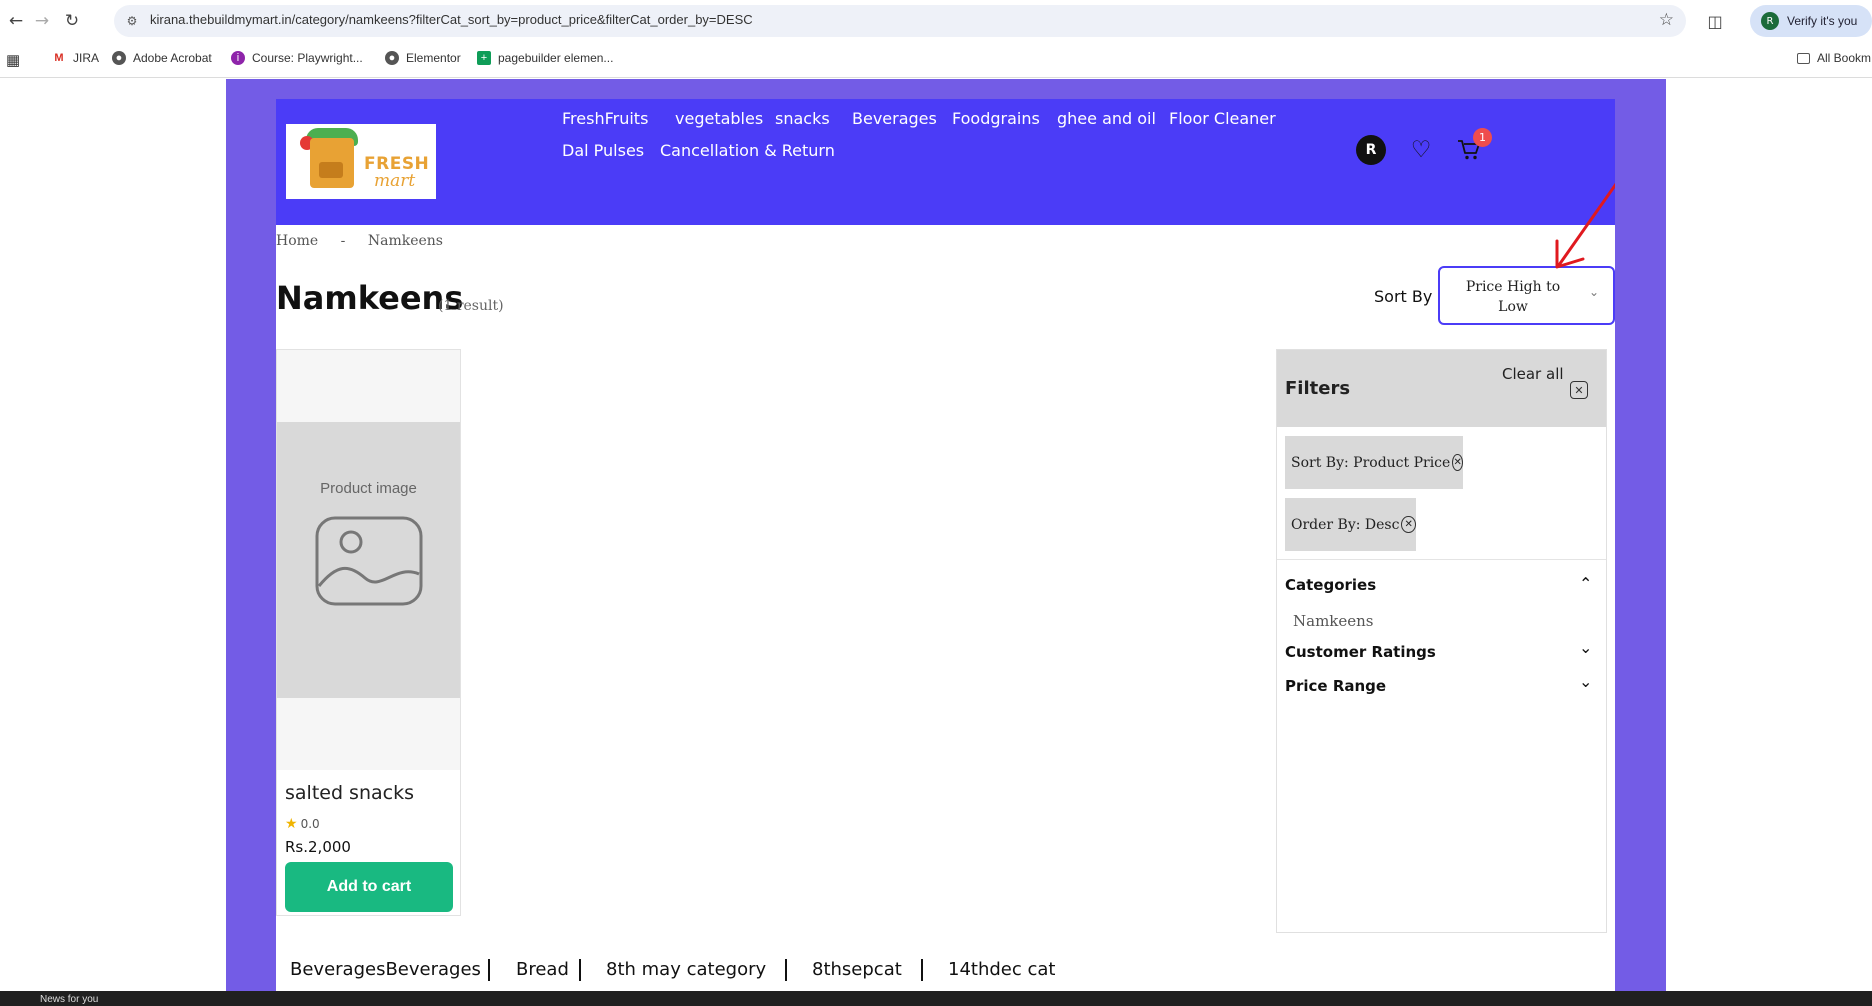  What do you see at coordinates (1371, 150) in the screenshot?
I see `user-avatar: R` at bounding box center [1371, 150].